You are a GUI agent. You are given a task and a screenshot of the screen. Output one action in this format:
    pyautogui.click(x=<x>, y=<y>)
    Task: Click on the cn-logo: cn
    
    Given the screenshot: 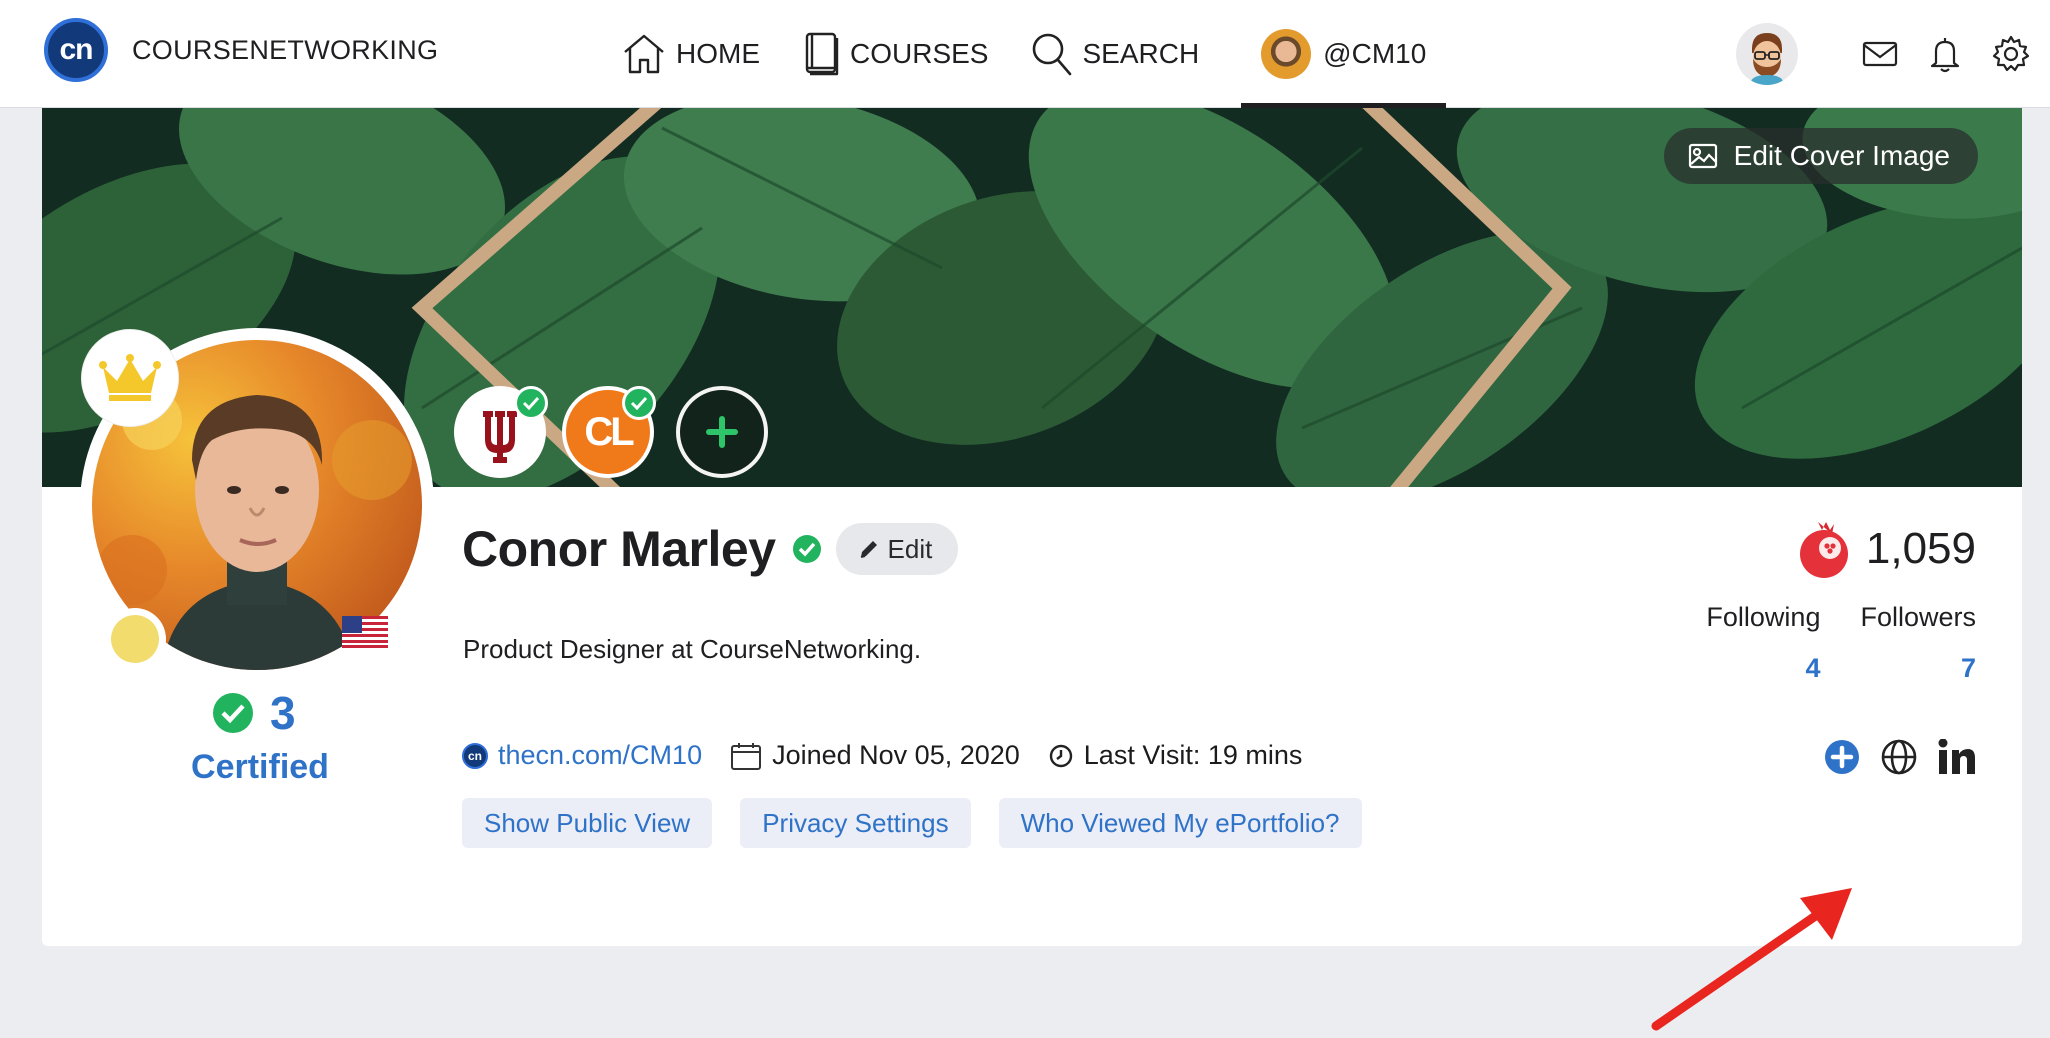 What is the action you would take?
    pyautogui.click(x=76, y=50)
    